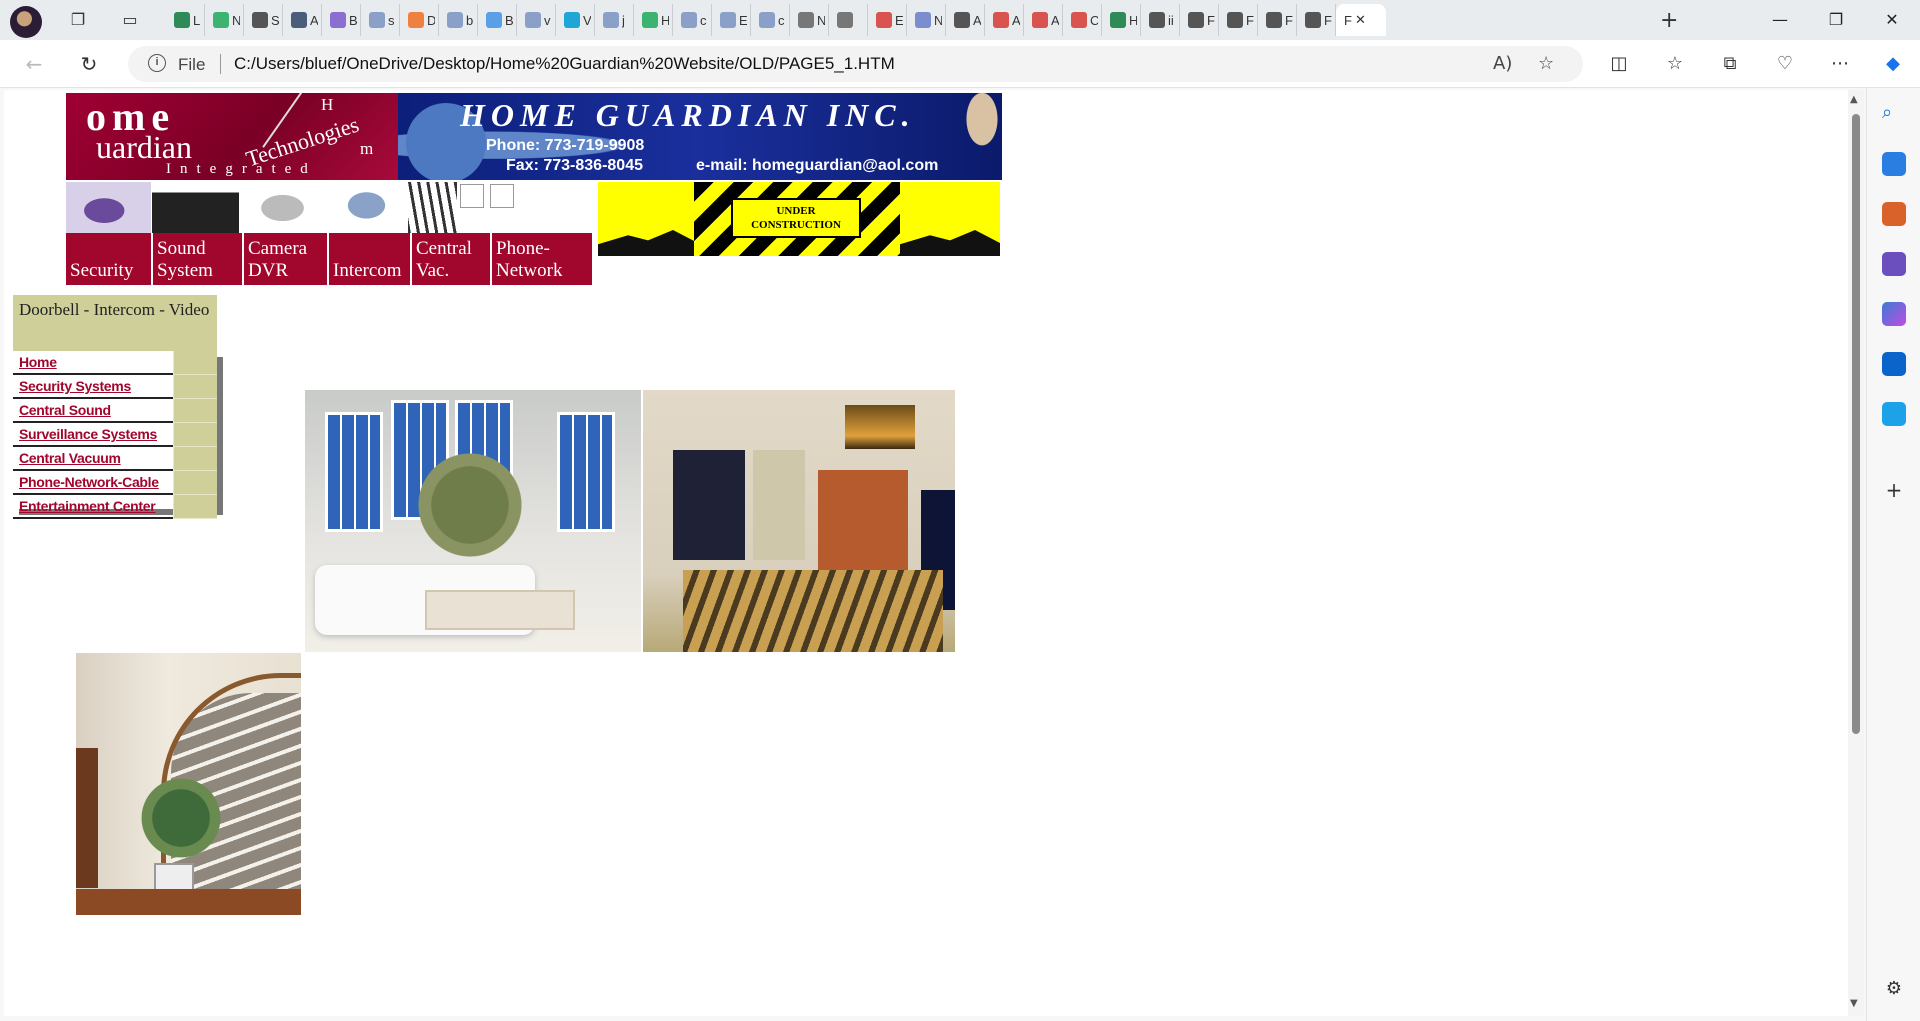 The image size is (1920, 1021). I want to click on games-icon, so click(1894, 264).